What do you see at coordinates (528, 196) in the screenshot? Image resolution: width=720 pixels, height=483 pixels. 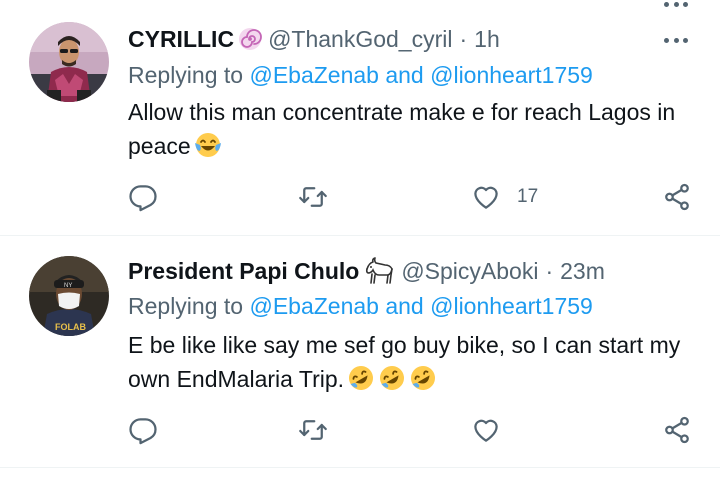 I see `like-count: 17` at bounding box center [528, 196].